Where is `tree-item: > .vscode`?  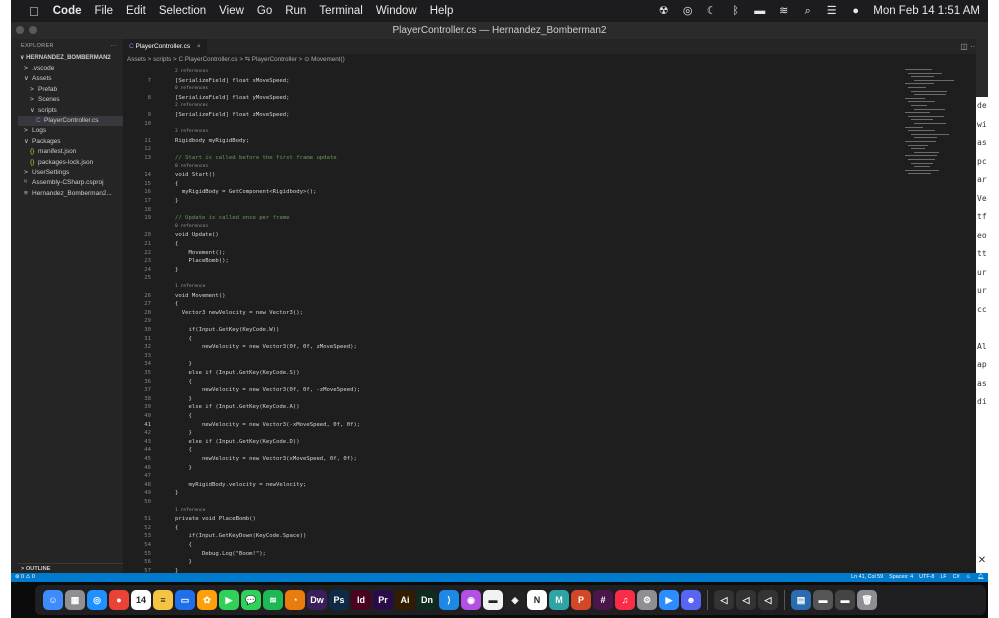
tree-item: > .vscode is located at coordinates (70, 69).